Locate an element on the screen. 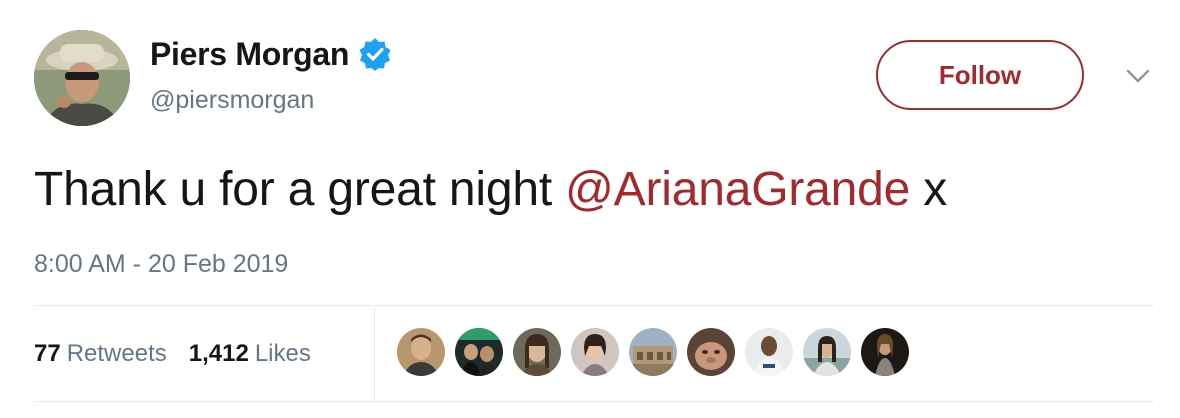 This screenshot has width=1180, height=418. retweets-count: 77 is located at coordinates (47, 353).